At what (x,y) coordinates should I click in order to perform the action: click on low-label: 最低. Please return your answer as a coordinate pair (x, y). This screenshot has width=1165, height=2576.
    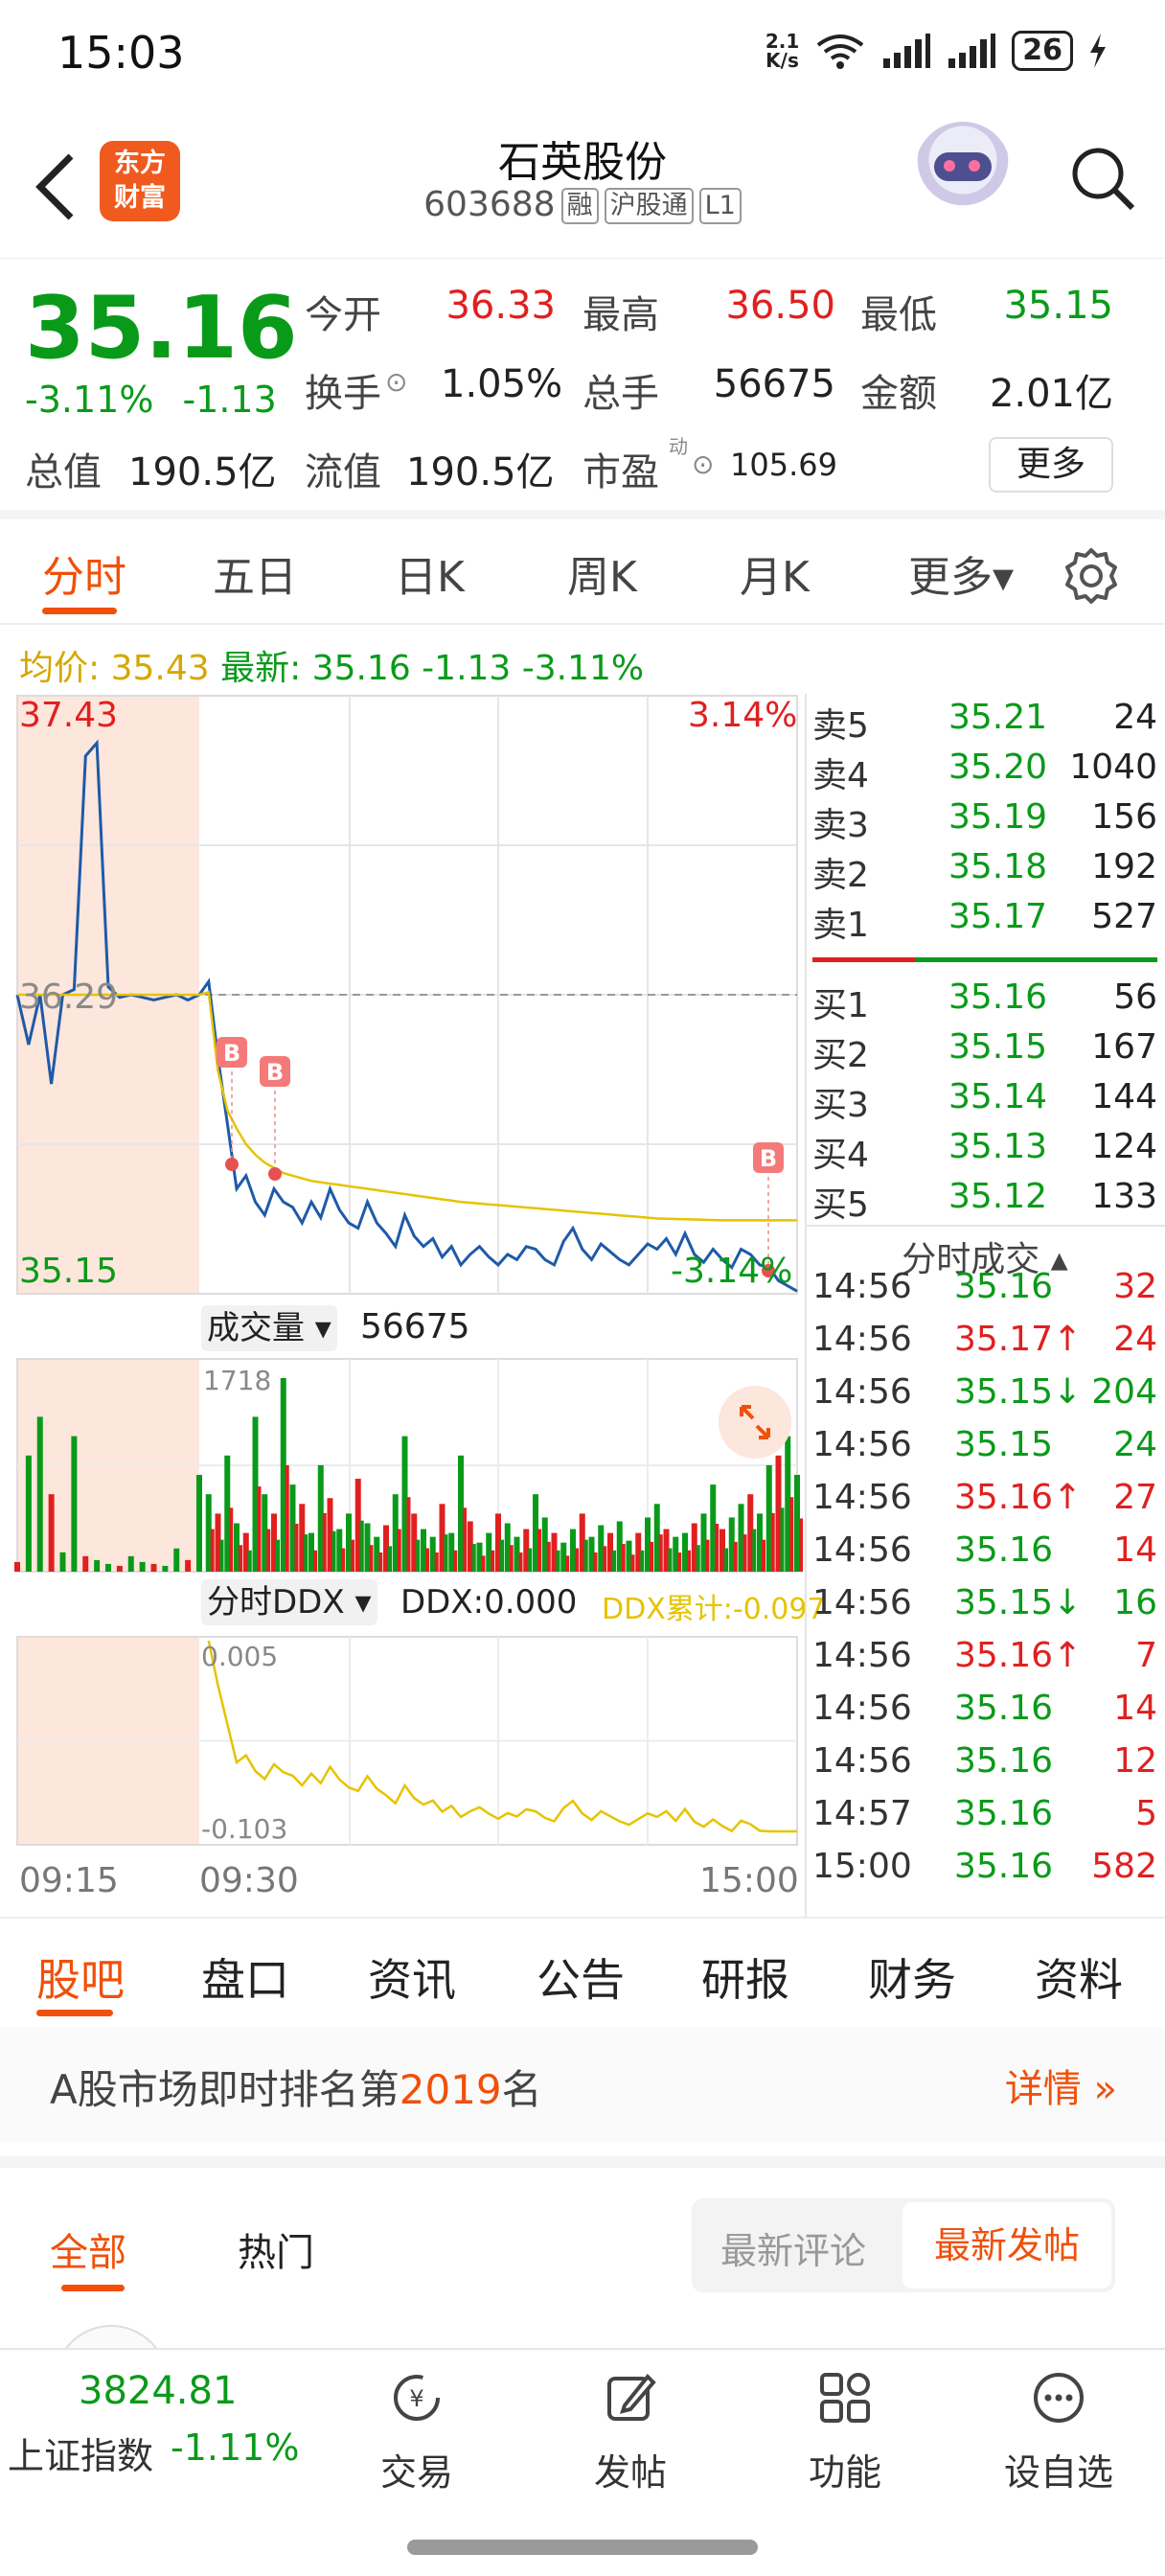
    Looking at the image, I should click on (899, 315).